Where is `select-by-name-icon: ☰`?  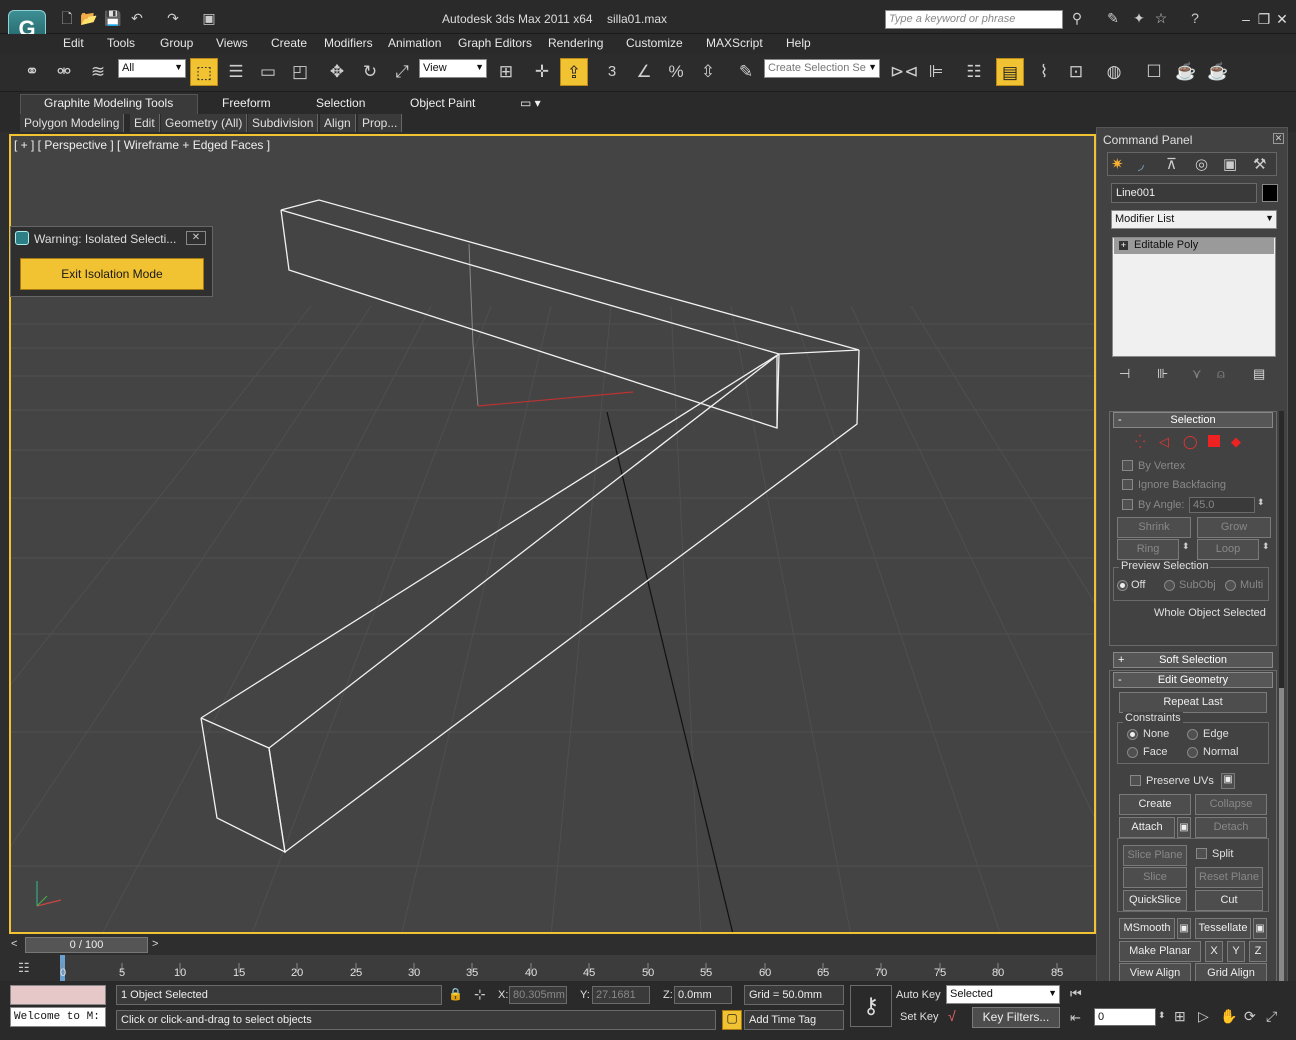
select-by-name-icon: ☰ is located at coordinates (236, 72).